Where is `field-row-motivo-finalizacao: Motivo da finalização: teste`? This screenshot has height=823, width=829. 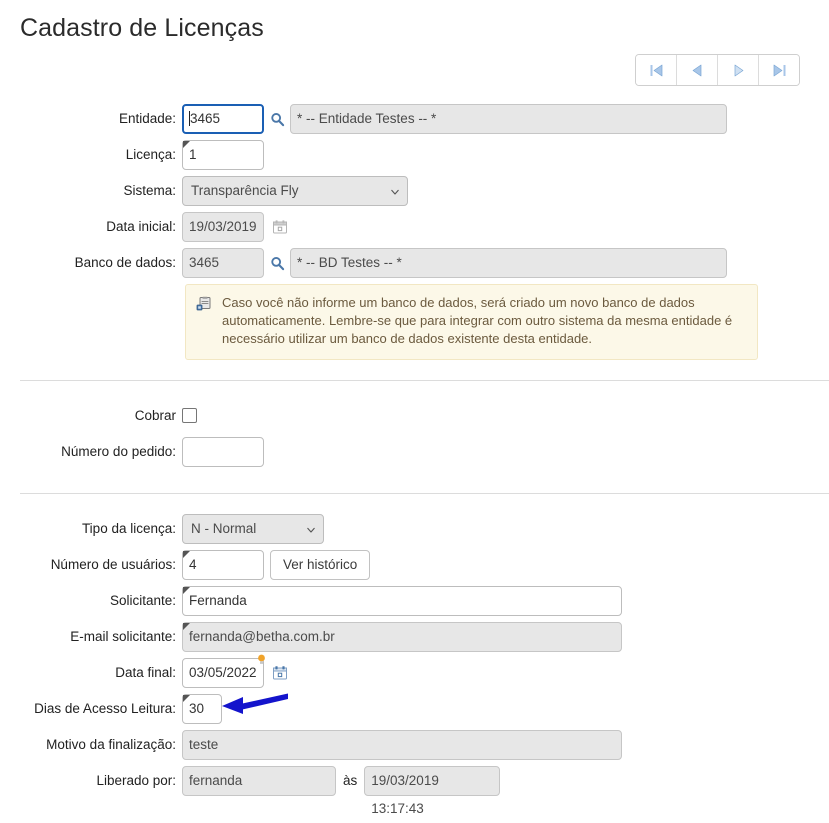
field-row-motivo-finalizacao: Motivo da finalização: teste is located at coordinates (414, 745).